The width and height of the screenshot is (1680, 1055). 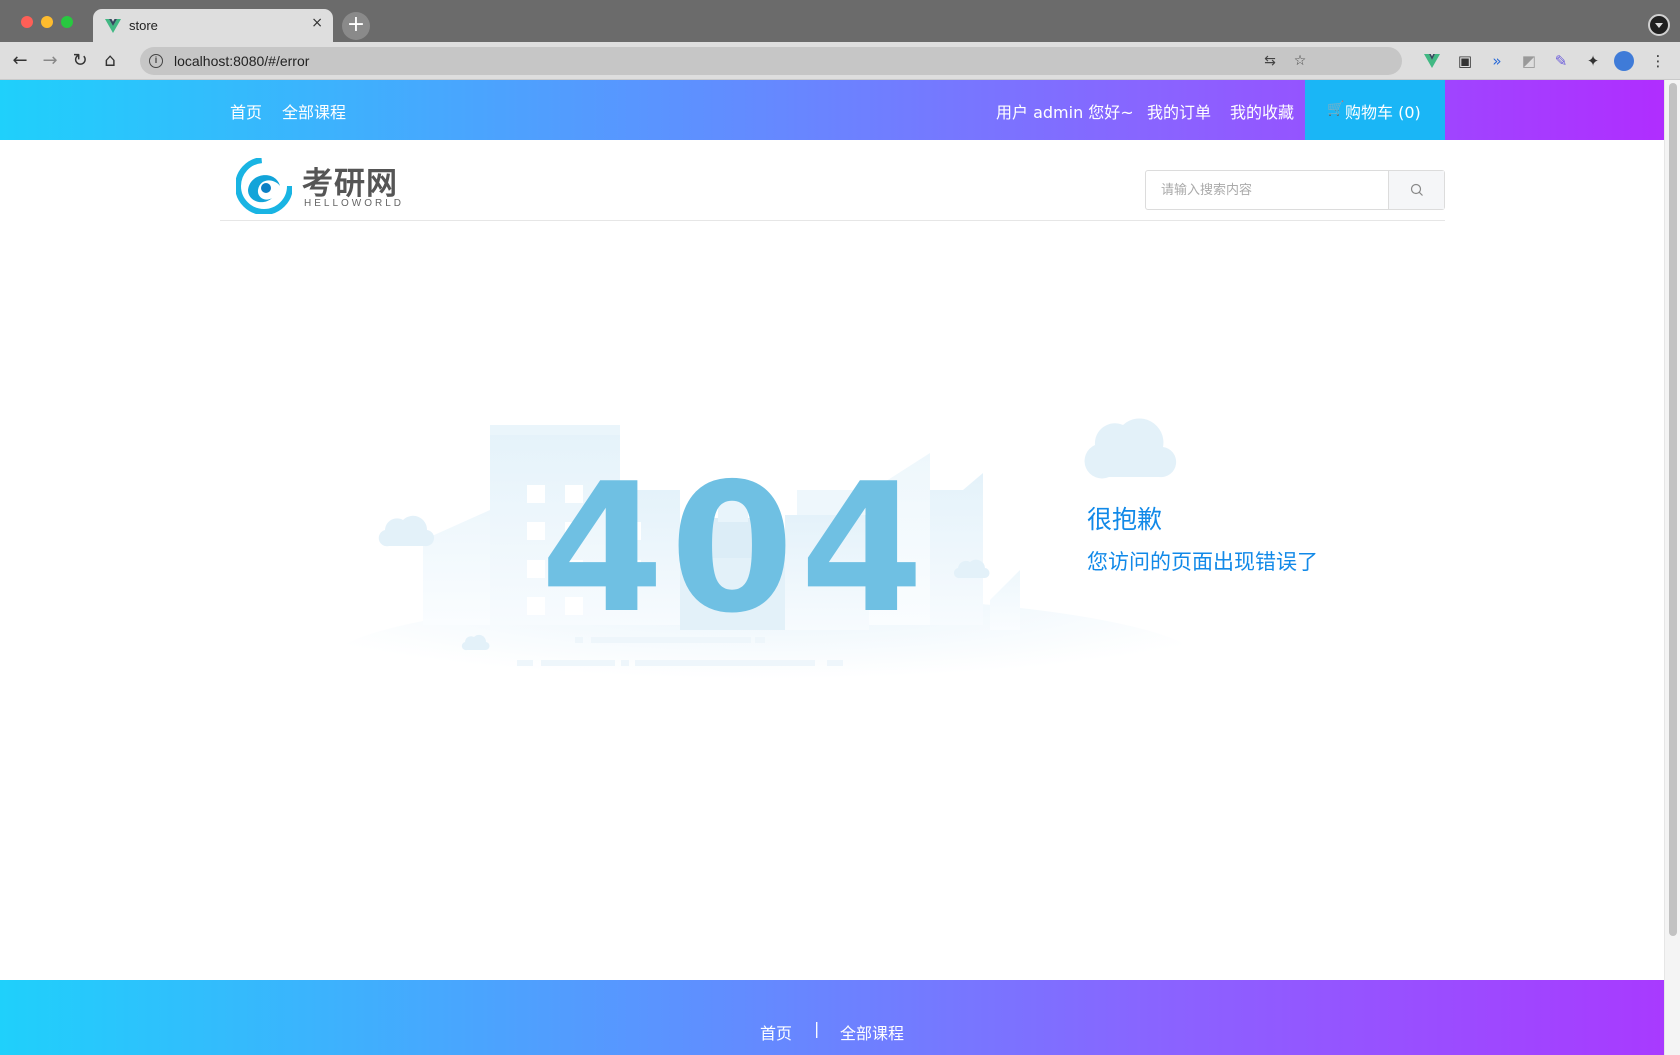 What do you see at coordinates (1300, 61) in the screenshot?
I see `bookmark-star-icon: ☆` at bounding box center [1300, 61].